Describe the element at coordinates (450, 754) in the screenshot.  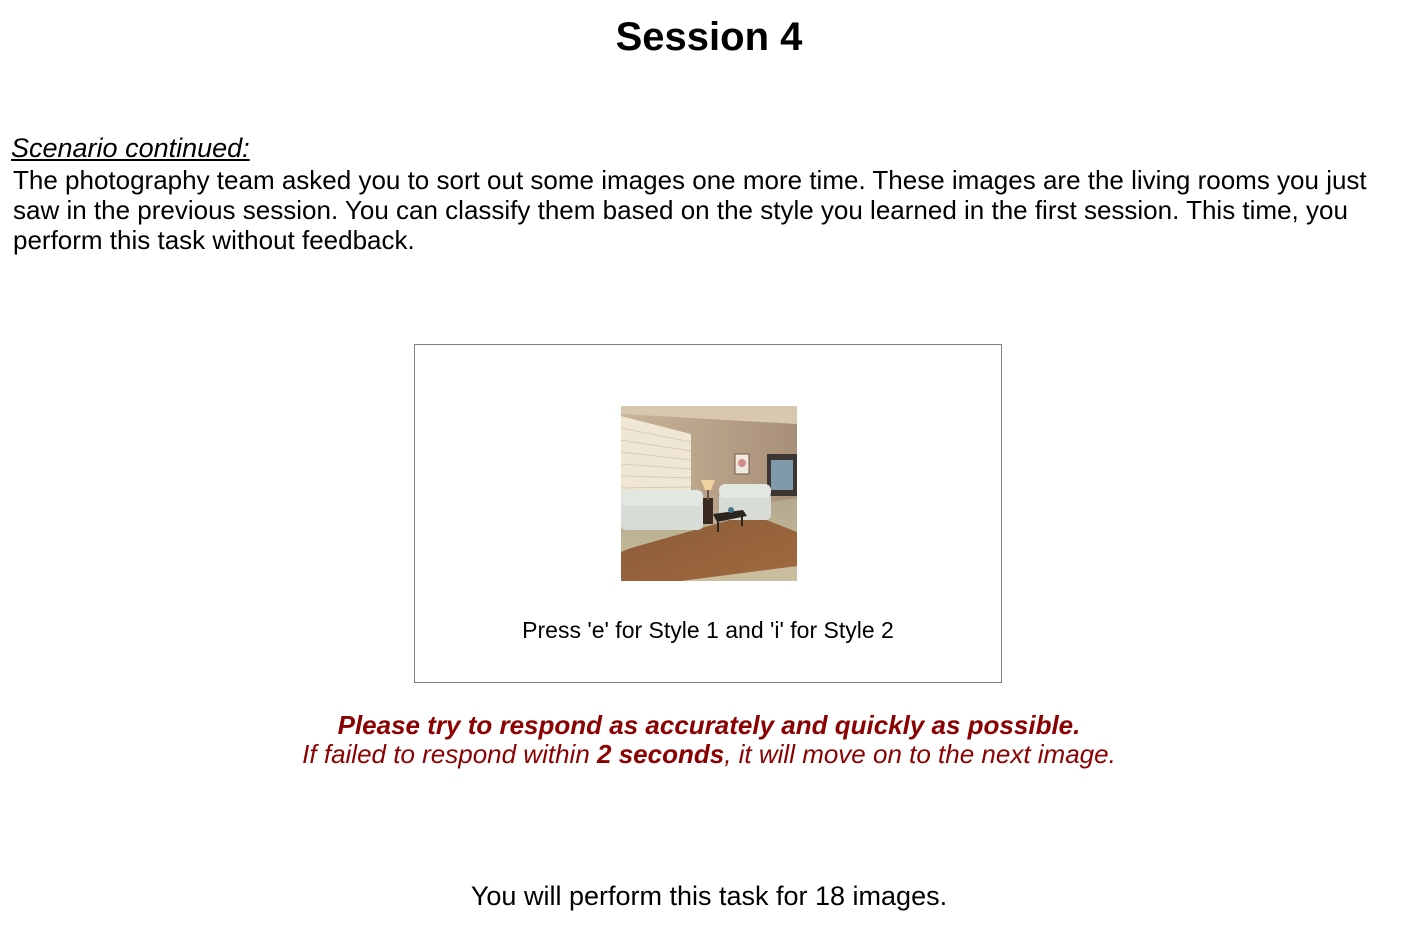
I see `warning-line-2-start: If failed to respond within` at that location.